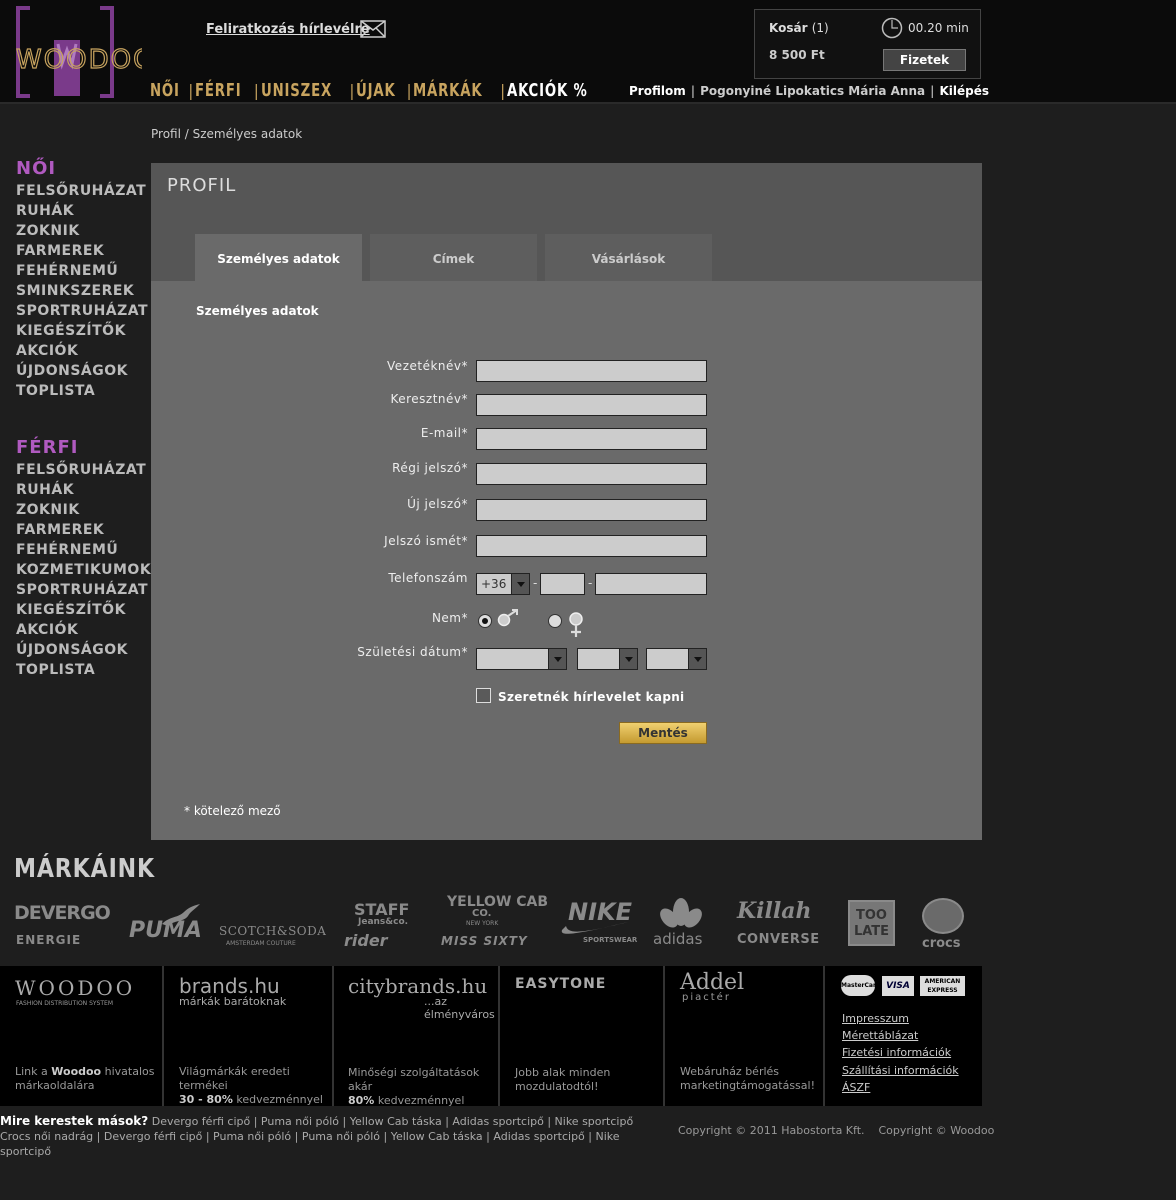 Image resolution: width=1176 pixels, height=1200 pixels. Describe the element at coordinates (373, 31) in the screenshot. I see `envelope-icon` at that location.